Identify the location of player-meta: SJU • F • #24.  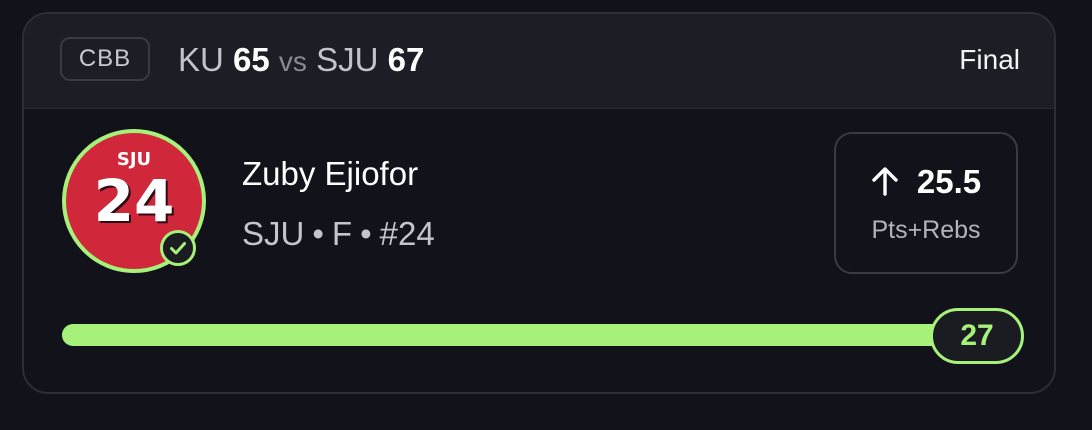
(338, 234).